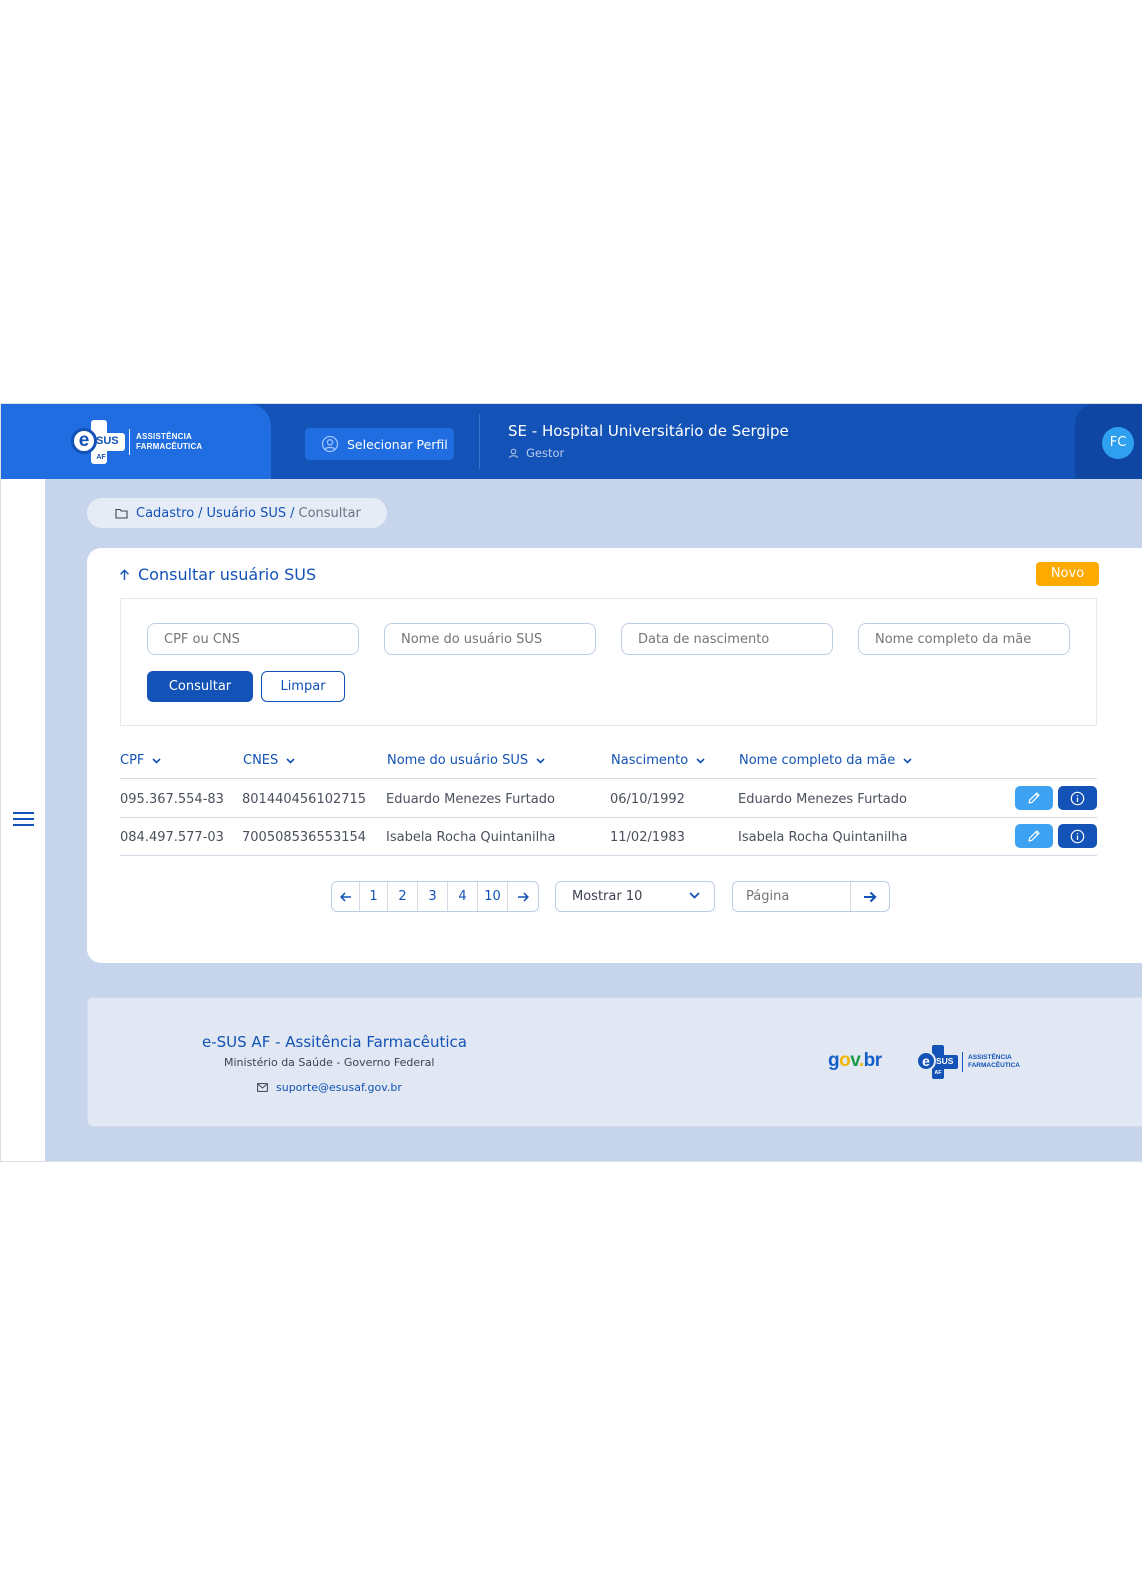 The image size is (1142, 1584). I want to click on breadcrumb-current: Consultar, so click(329, 513).